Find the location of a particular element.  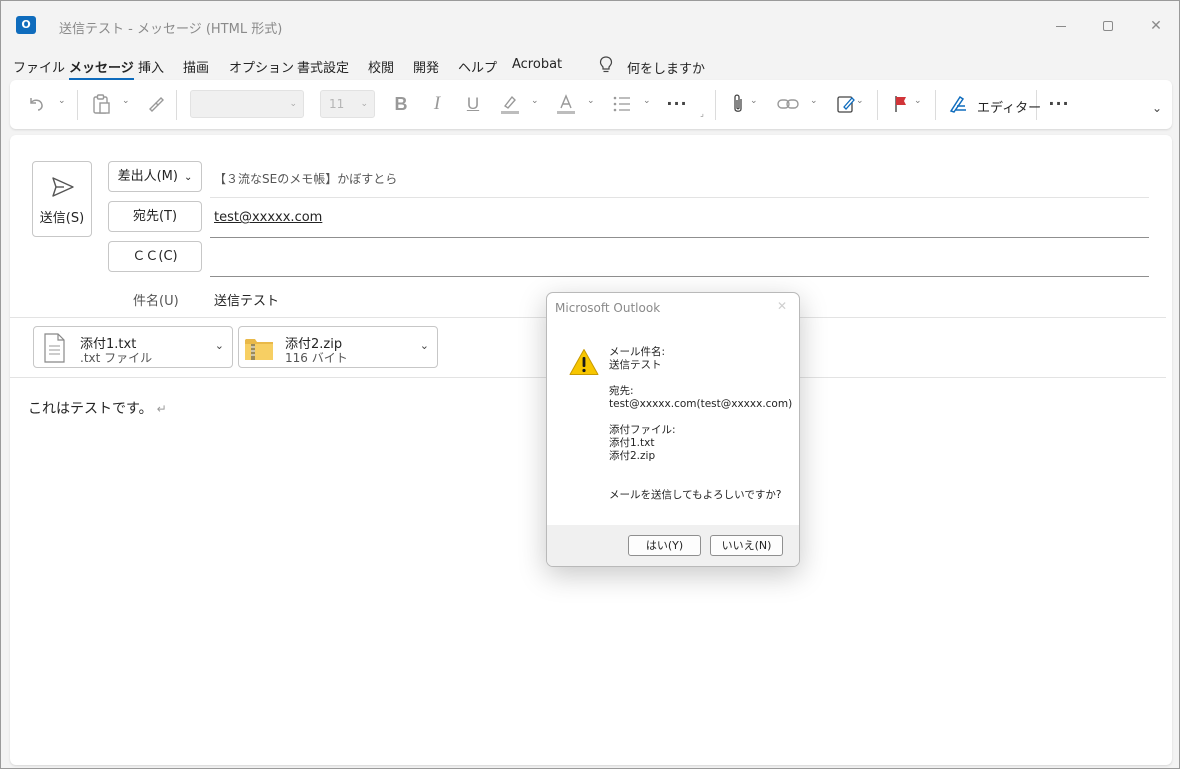

message-body: これはテストです。 ↵ is located at coordinates (97, 408).